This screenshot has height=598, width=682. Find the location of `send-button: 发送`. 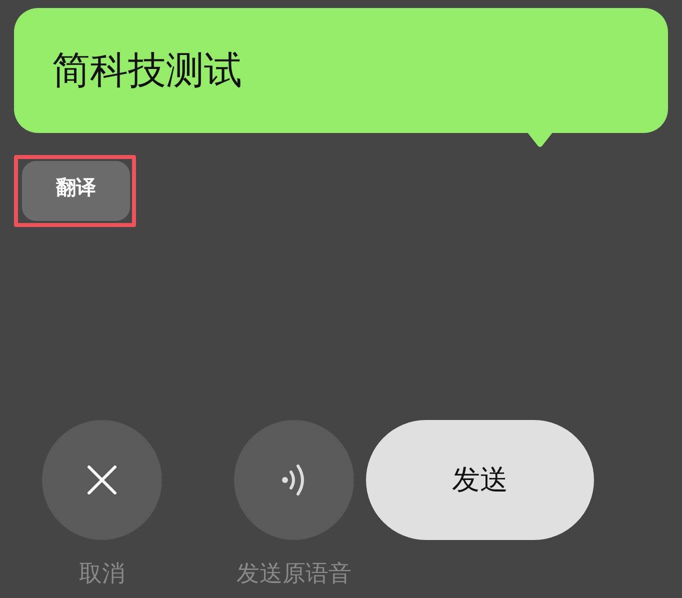

send-button: 发送 is located at coordinates (480, 480).